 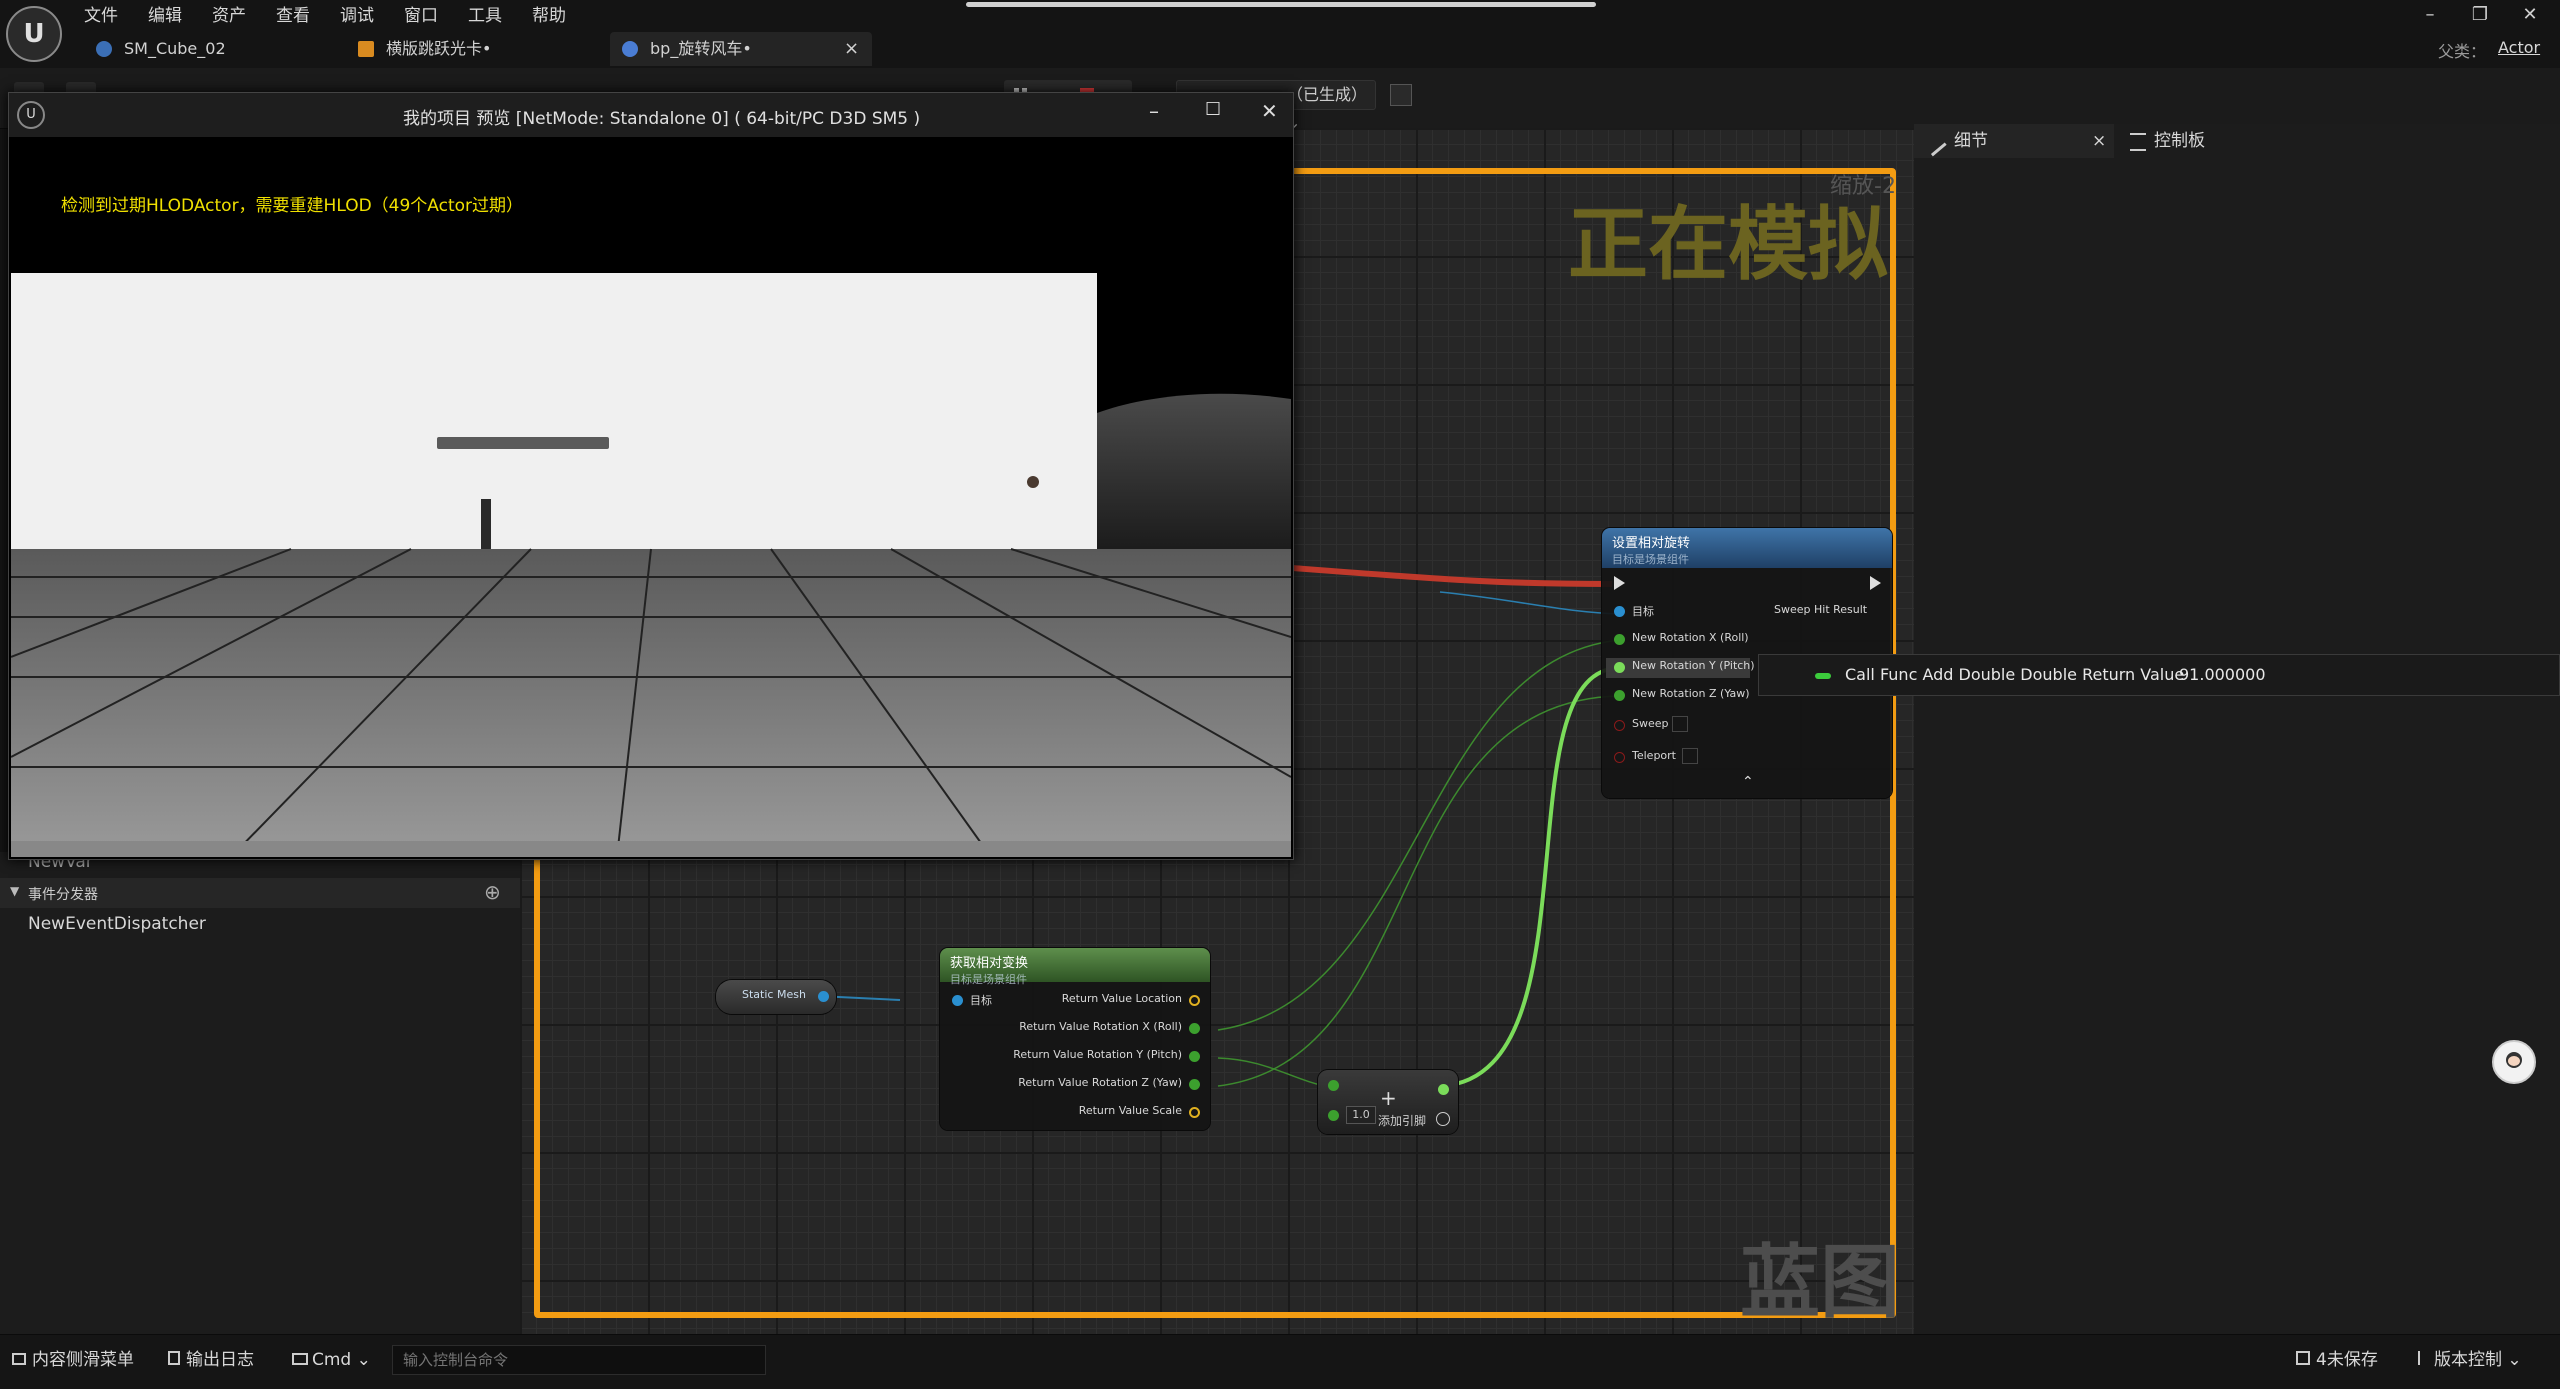 I want to click on scale-pin: Return Value Scale, so click(x=1130, y=1110).